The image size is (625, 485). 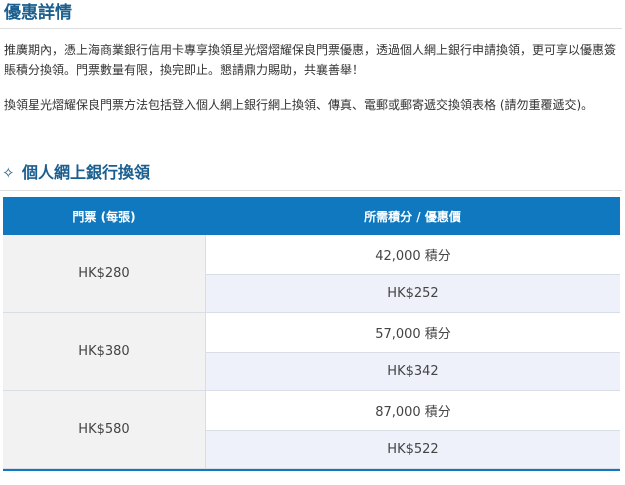 I want to click on ticket-price: HK$280, so click(x=104, y=273).